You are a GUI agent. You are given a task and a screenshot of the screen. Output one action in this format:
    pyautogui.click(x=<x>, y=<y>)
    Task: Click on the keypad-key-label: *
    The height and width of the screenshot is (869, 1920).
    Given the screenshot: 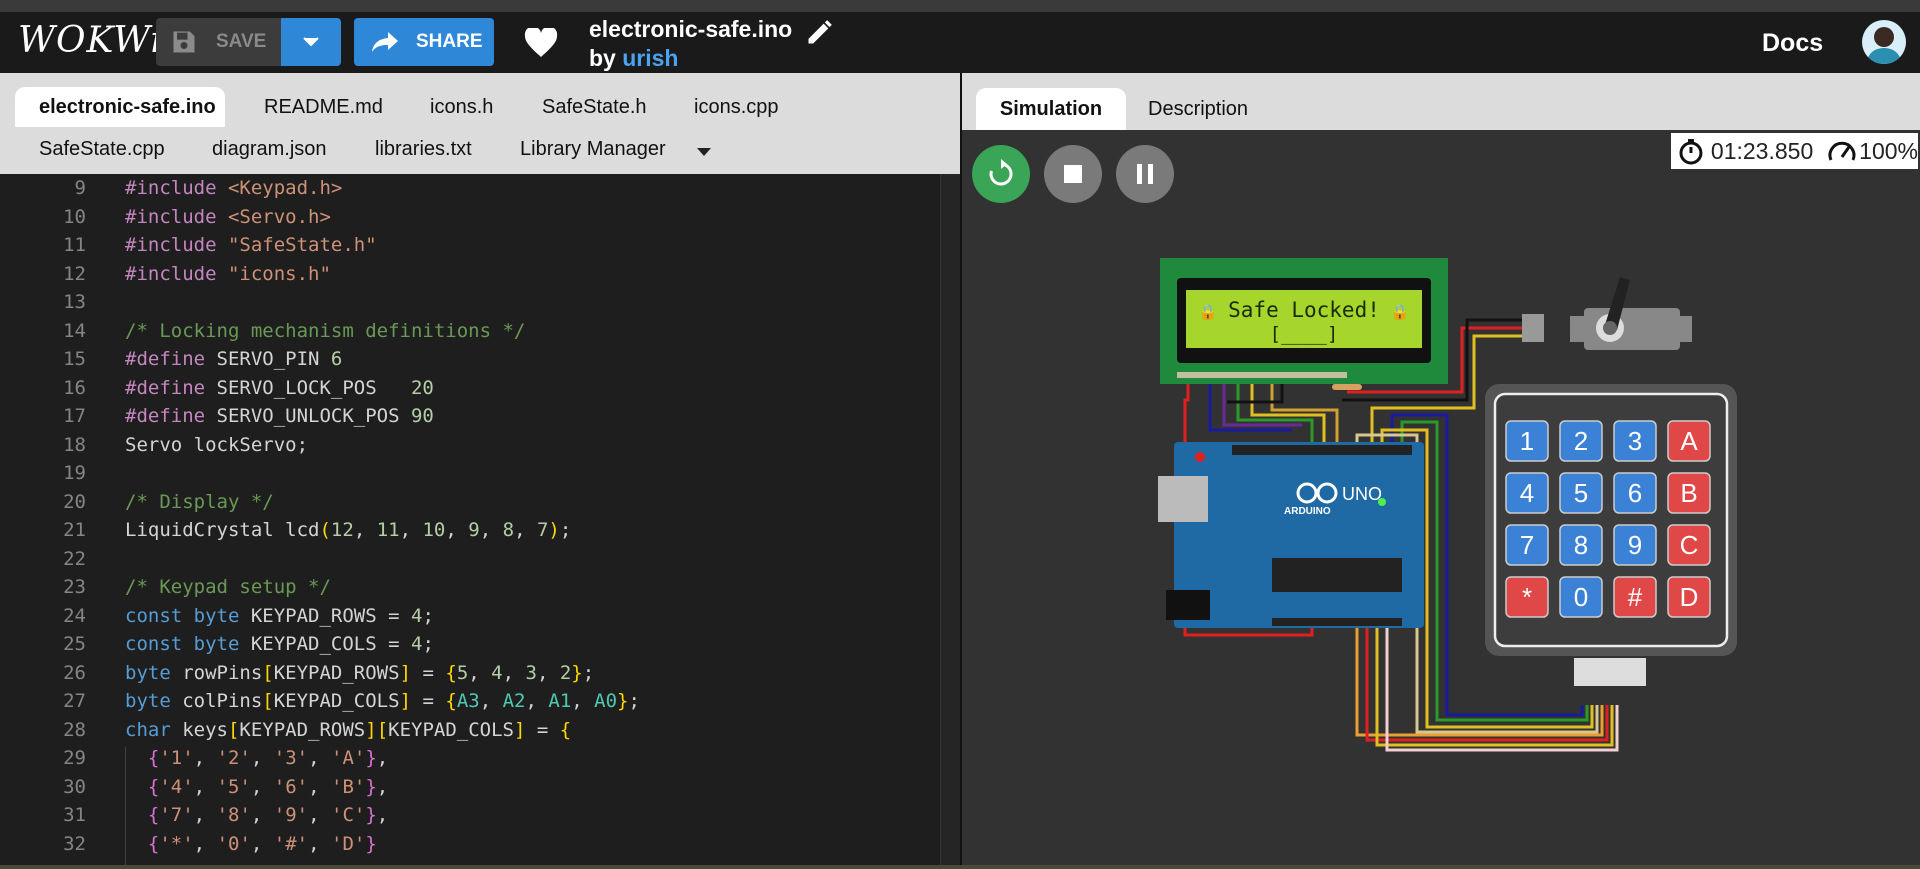 What is the action you would take?
    pyautogui.click(x=1527, y=597)
    